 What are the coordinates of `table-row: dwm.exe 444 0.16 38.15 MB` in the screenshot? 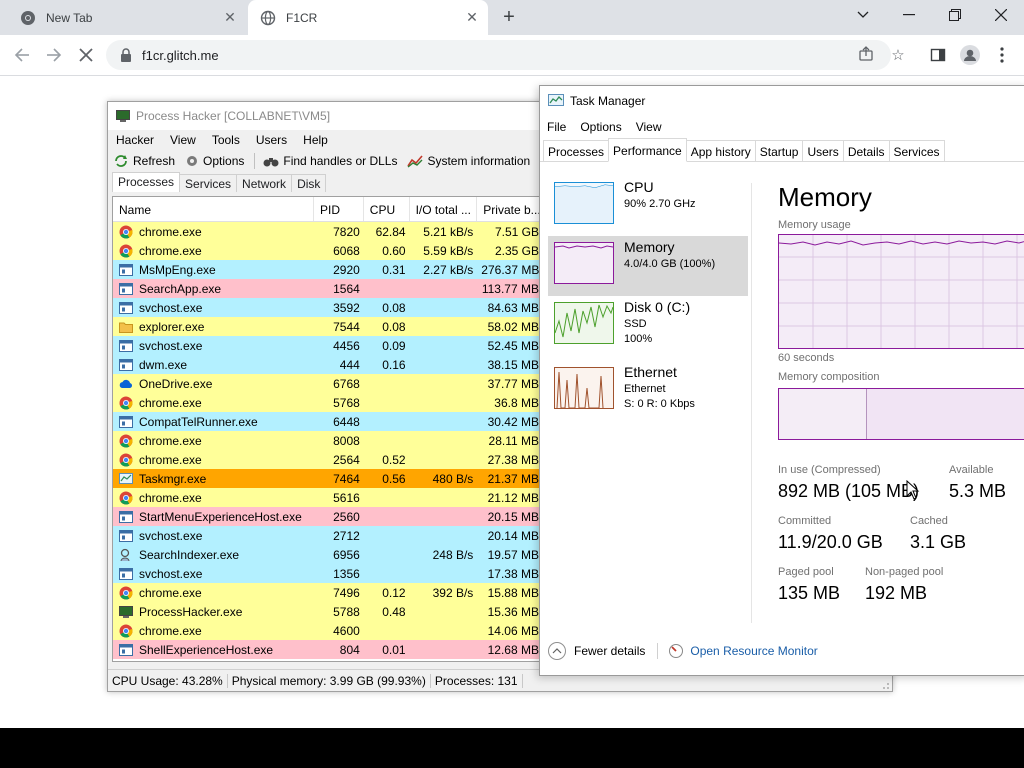 It's located at (328, 364).